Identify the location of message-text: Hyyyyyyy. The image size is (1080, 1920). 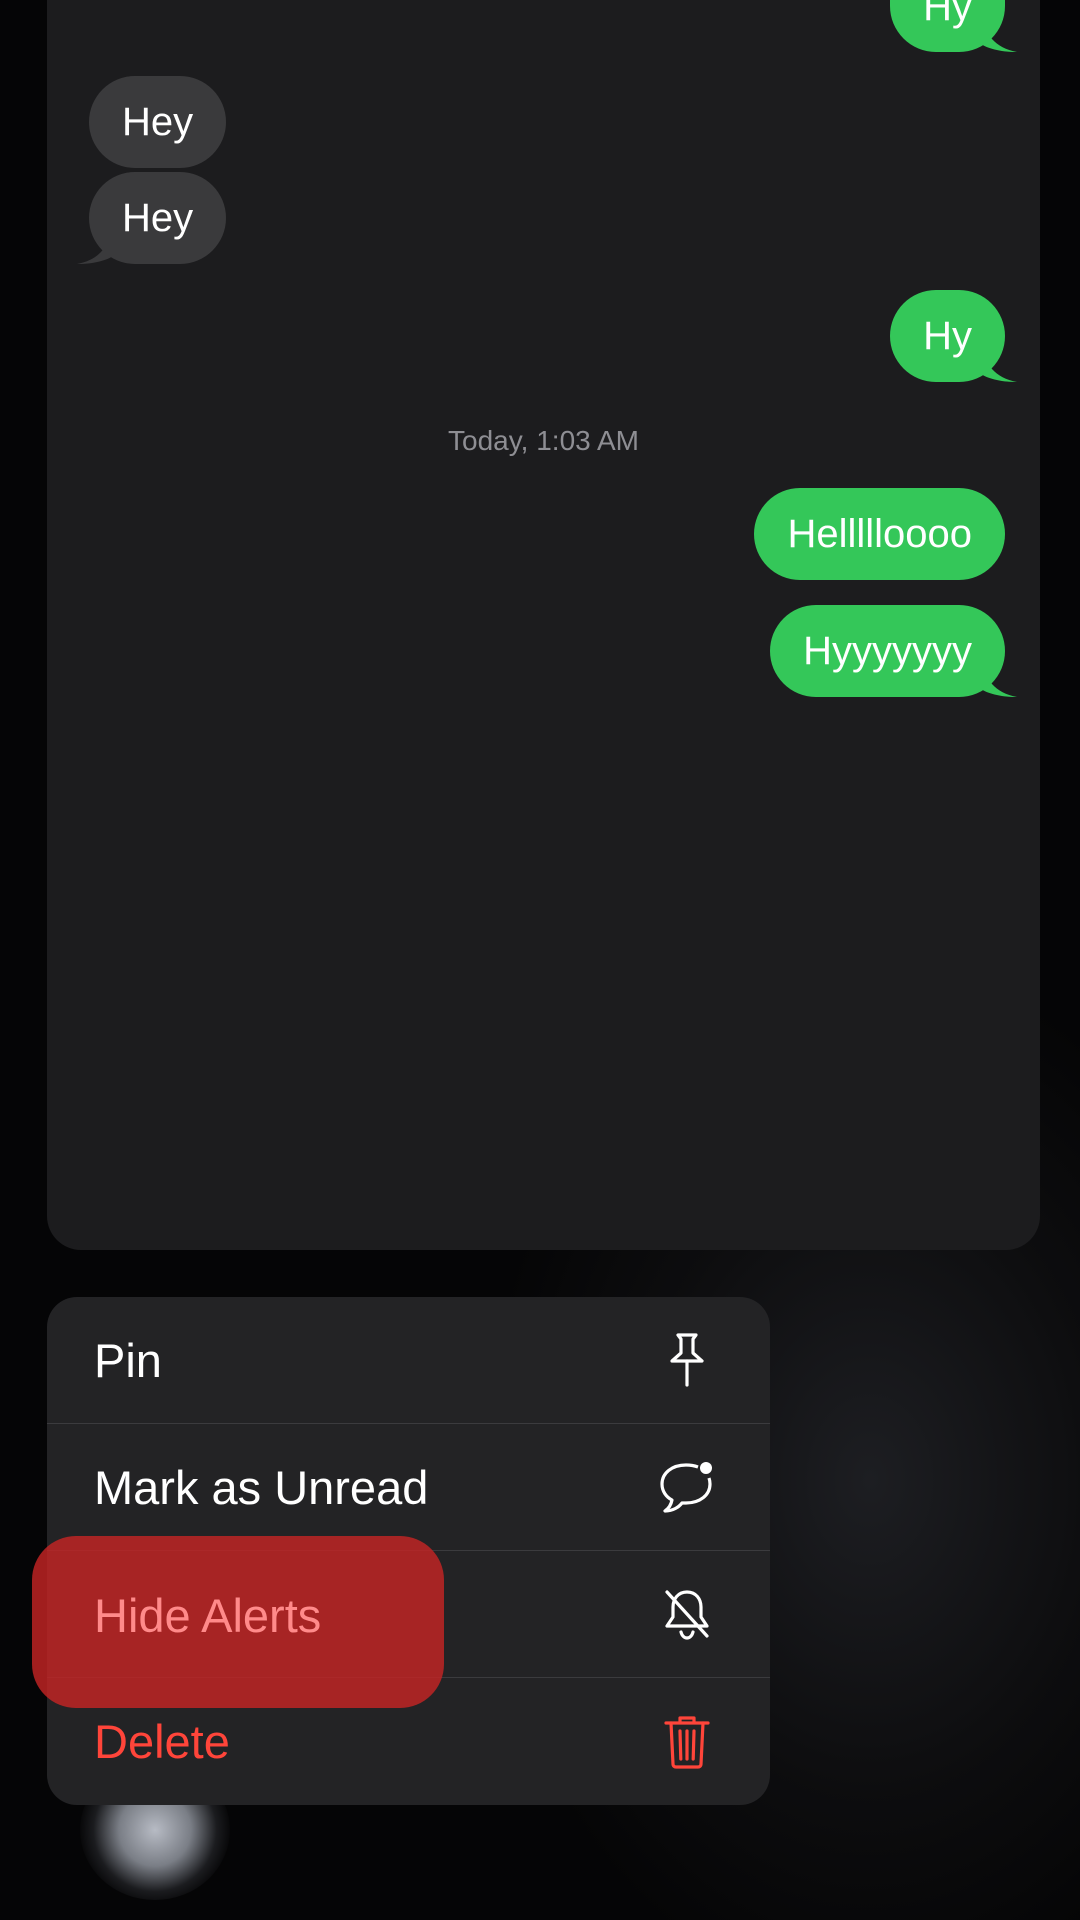
(887, 651).